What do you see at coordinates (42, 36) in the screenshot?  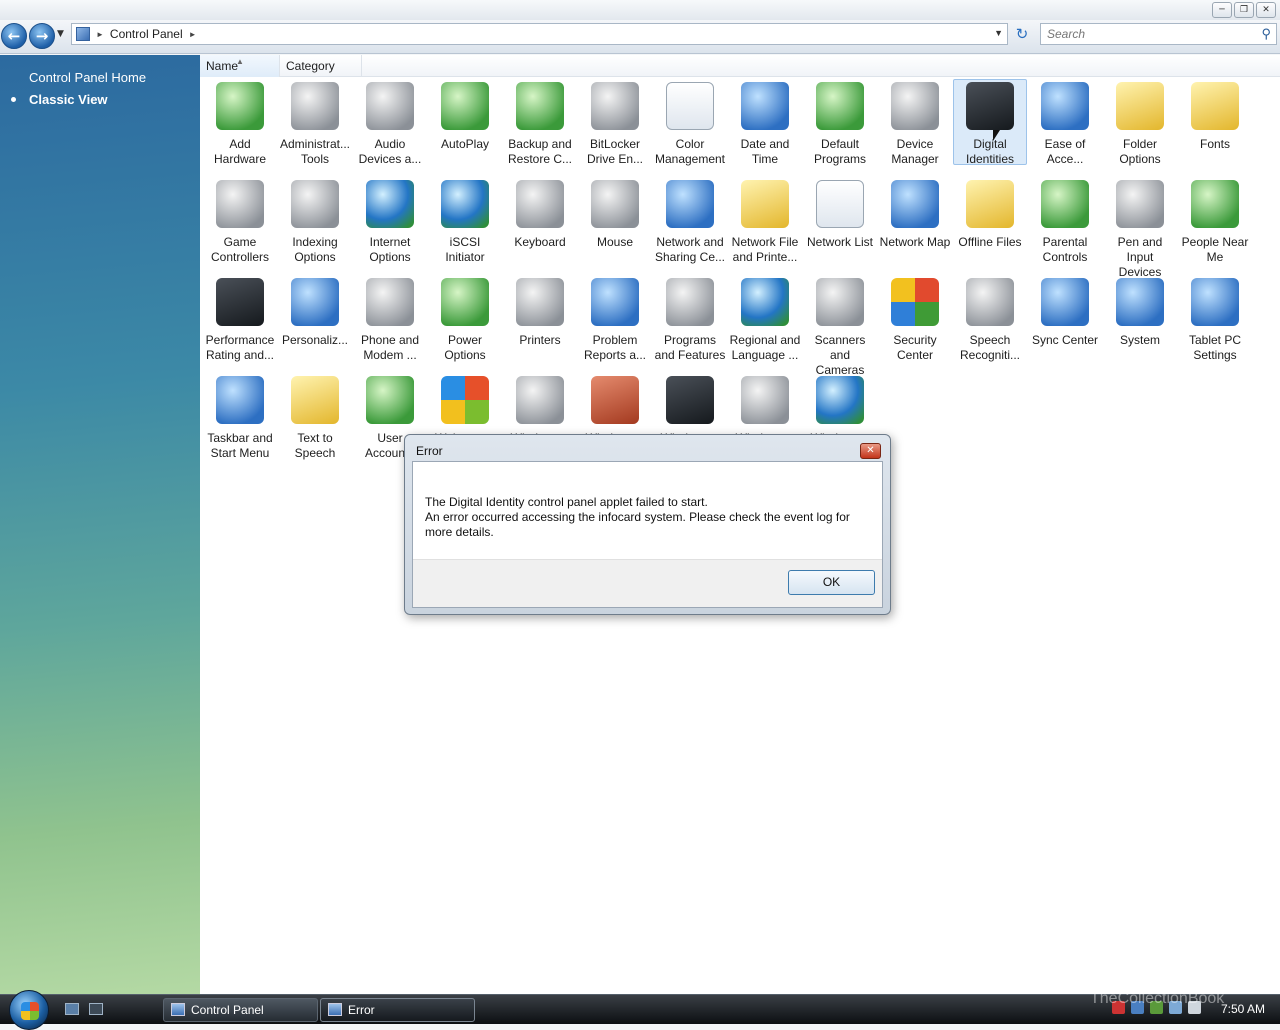 I see `forward-arrow-icon: →` at bounding box center [42, 36].